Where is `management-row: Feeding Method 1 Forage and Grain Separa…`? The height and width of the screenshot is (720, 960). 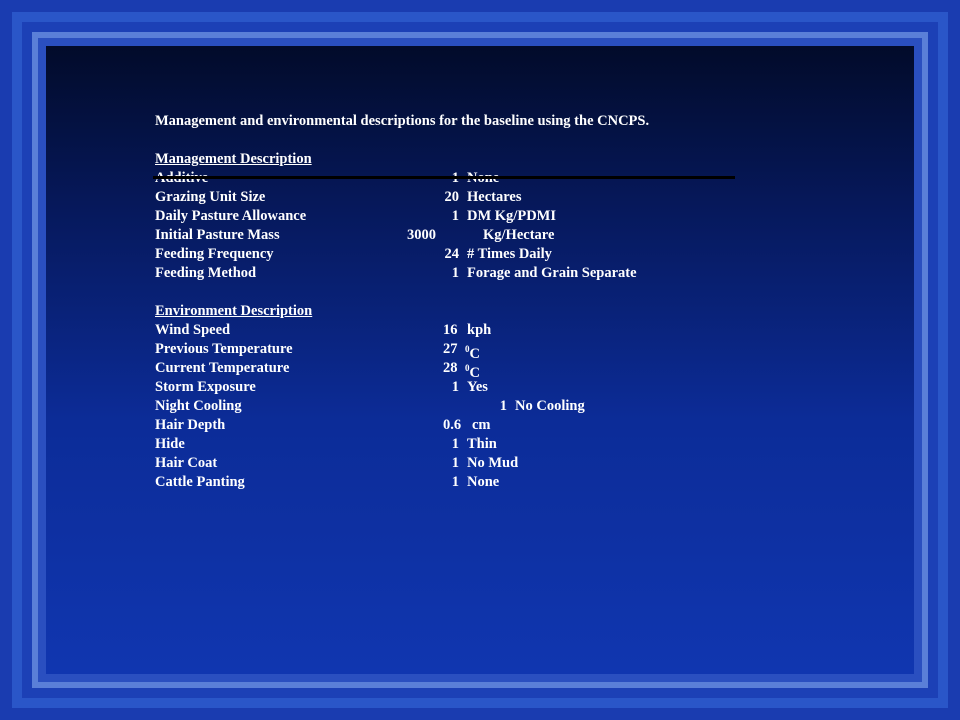
management-row: Feeding Method 1 Forage and Grain Separa… is located at coordinates (465, 273).